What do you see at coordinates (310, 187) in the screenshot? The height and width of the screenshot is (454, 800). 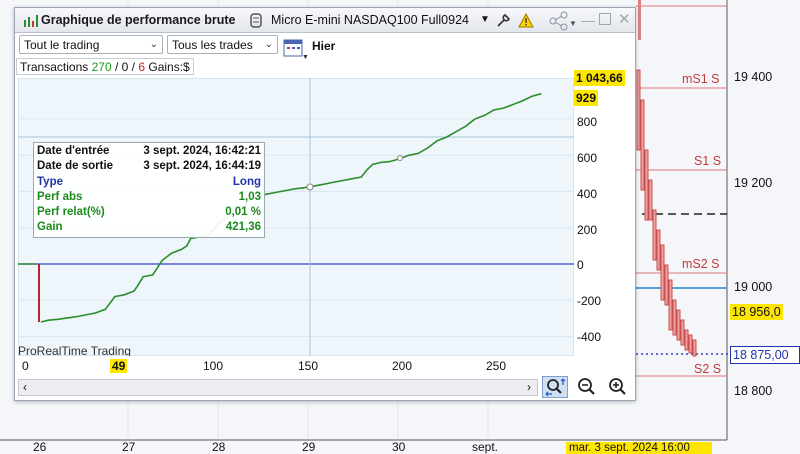 I see `trade-marker` at bounding box center [310, 187].